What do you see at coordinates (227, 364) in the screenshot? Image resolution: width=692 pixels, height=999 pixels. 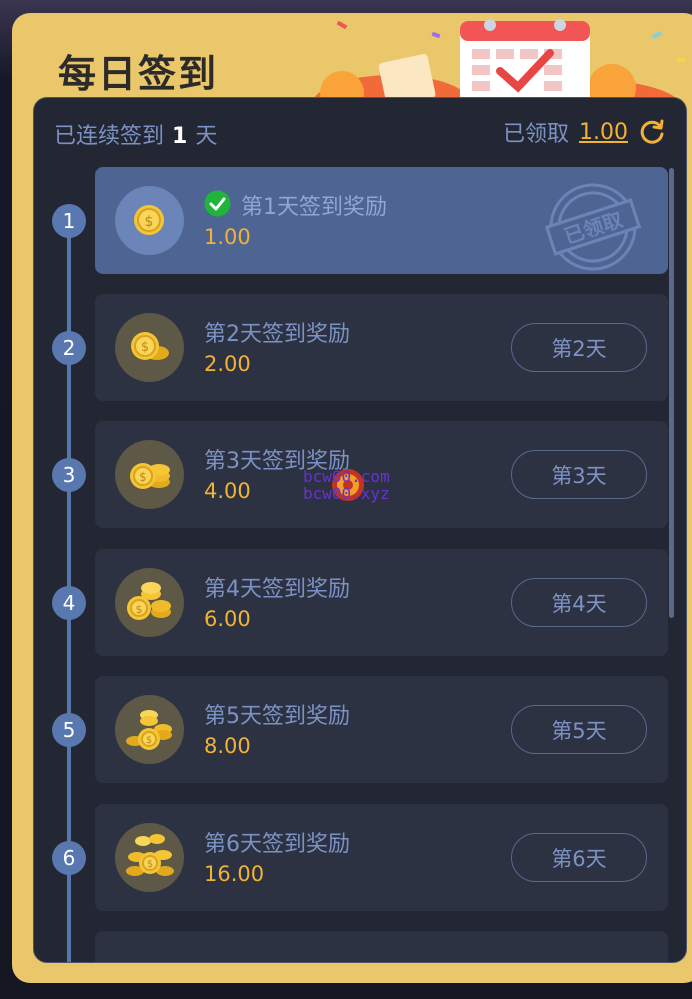 I see `reward-amount: 2.00` at bounding box center [227, 364].